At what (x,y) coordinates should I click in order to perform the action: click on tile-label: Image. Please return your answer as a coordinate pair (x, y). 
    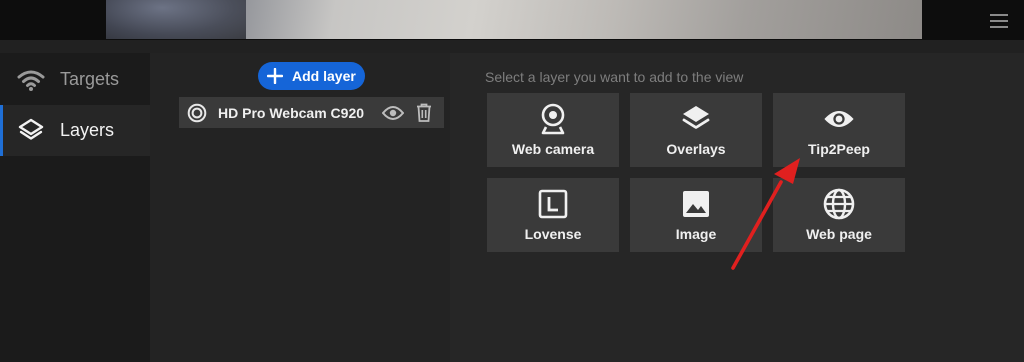
    Looking at the image, I should click on (696, 234).